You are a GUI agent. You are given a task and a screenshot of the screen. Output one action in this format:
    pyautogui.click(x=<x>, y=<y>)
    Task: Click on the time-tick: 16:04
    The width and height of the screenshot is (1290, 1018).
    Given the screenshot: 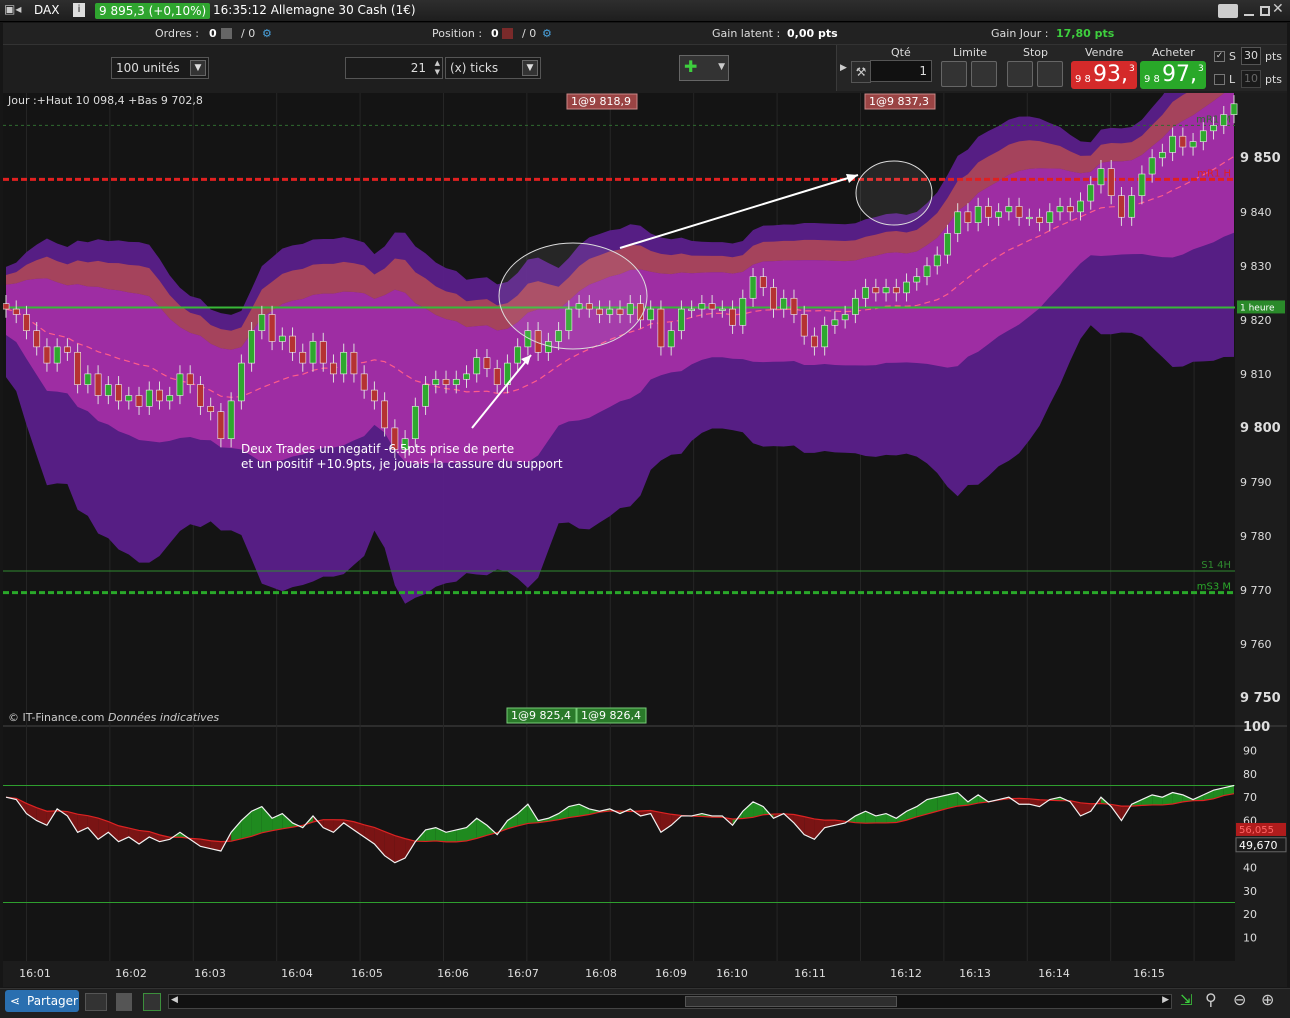 What is the action you would take?
    pyautogui.click(x=297, y=973)
    